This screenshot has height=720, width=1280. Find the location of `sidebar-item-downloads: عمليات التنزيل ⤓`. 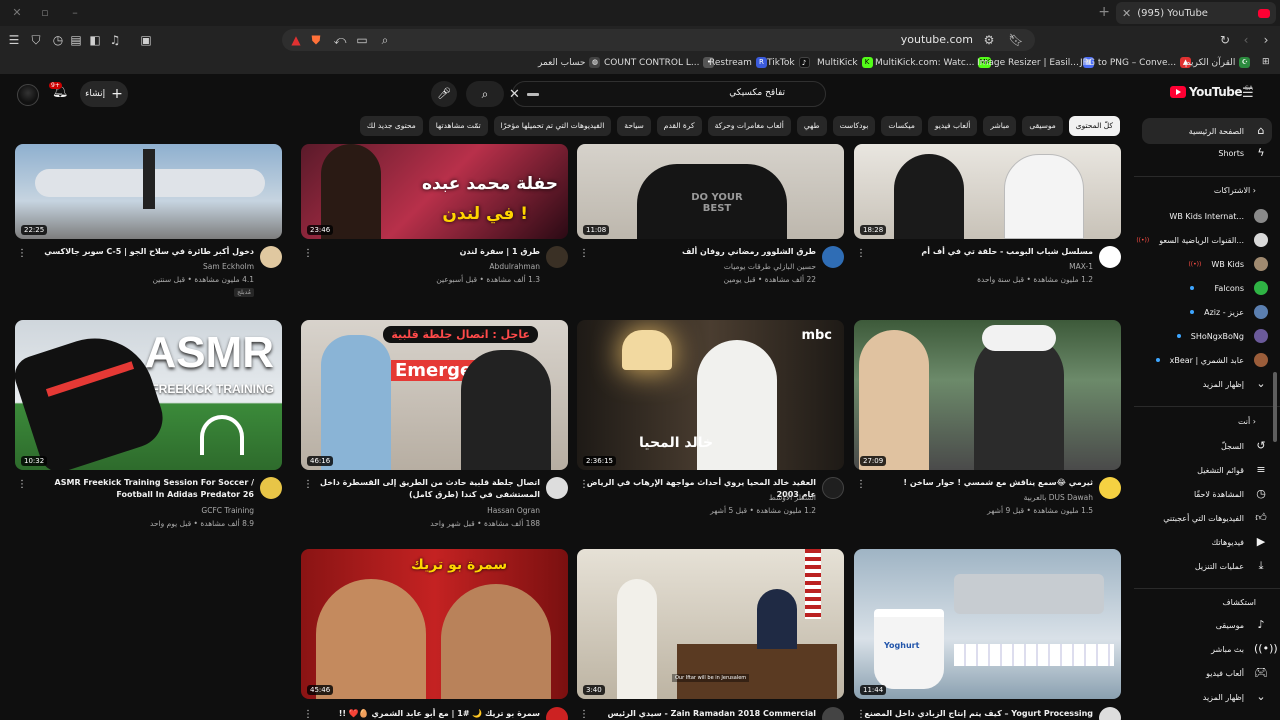

sidebar-item-downloads: عمليات التنزيل ⤓ is located at coordinates (1231, 566).